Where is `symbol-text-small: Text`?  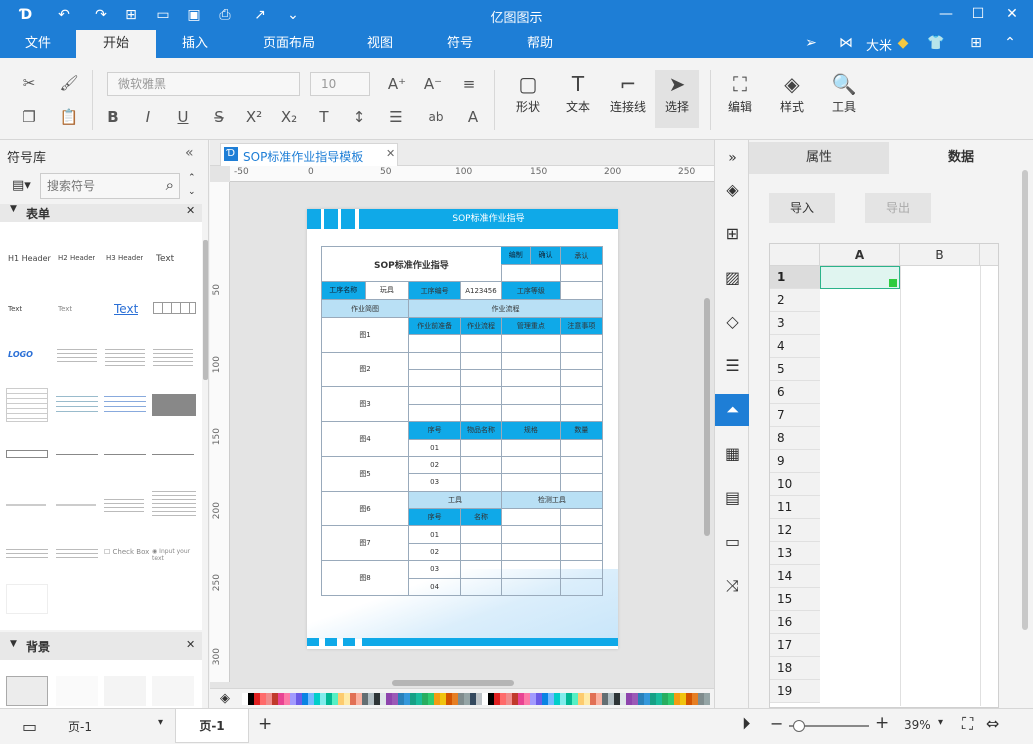 symbol-text-small: Text is located at coordinates (15, 309).